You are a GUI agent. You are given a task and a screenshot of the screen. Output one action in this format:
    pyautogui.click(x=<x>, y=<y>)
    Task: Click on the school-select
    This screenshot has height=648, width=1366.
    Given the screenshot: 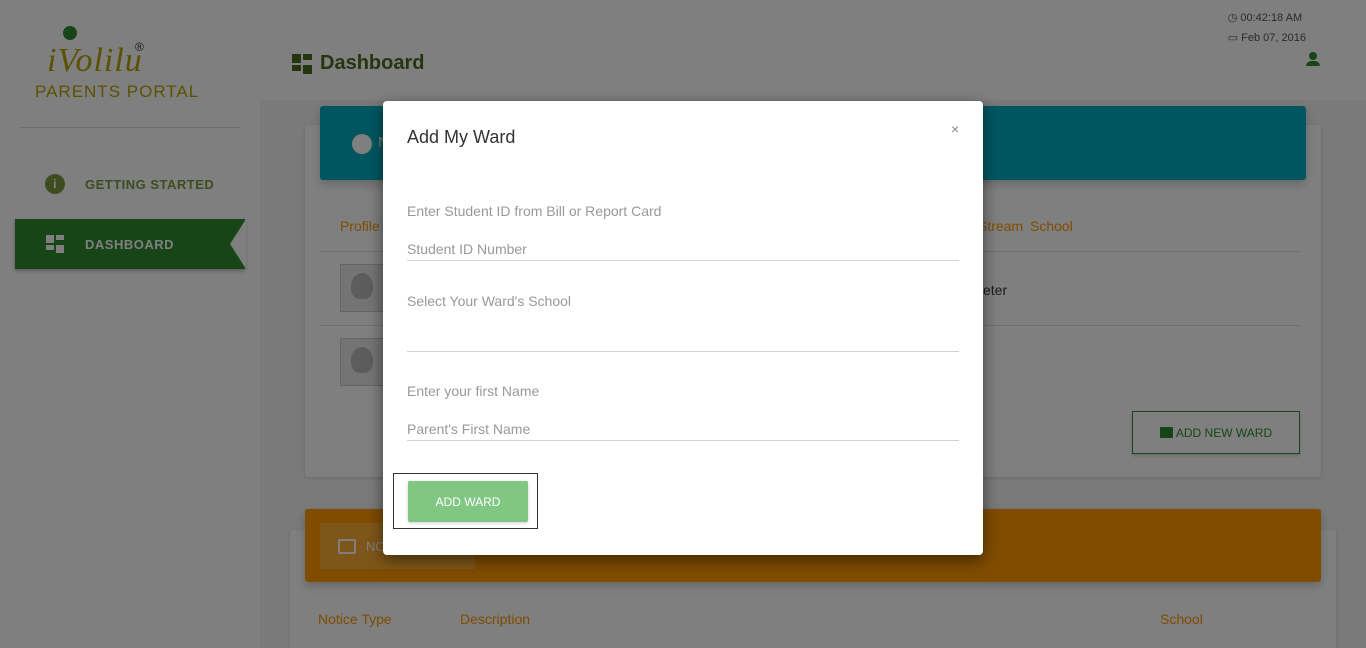 What is the action you would take?
    pyautogui.click(x=683, y=339)
    